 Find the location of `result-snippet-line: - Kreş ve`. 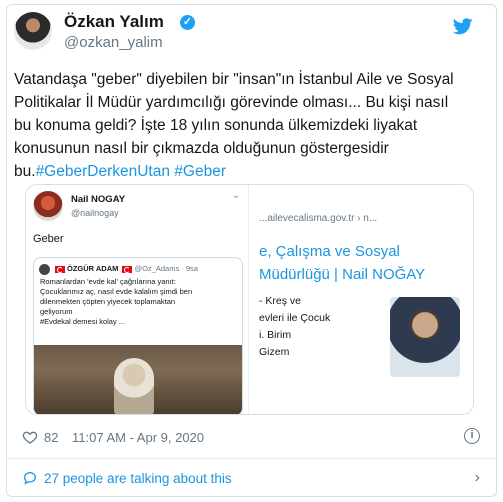

result-snippet-line: - Kreş ve is located at coordinates (280, 301).